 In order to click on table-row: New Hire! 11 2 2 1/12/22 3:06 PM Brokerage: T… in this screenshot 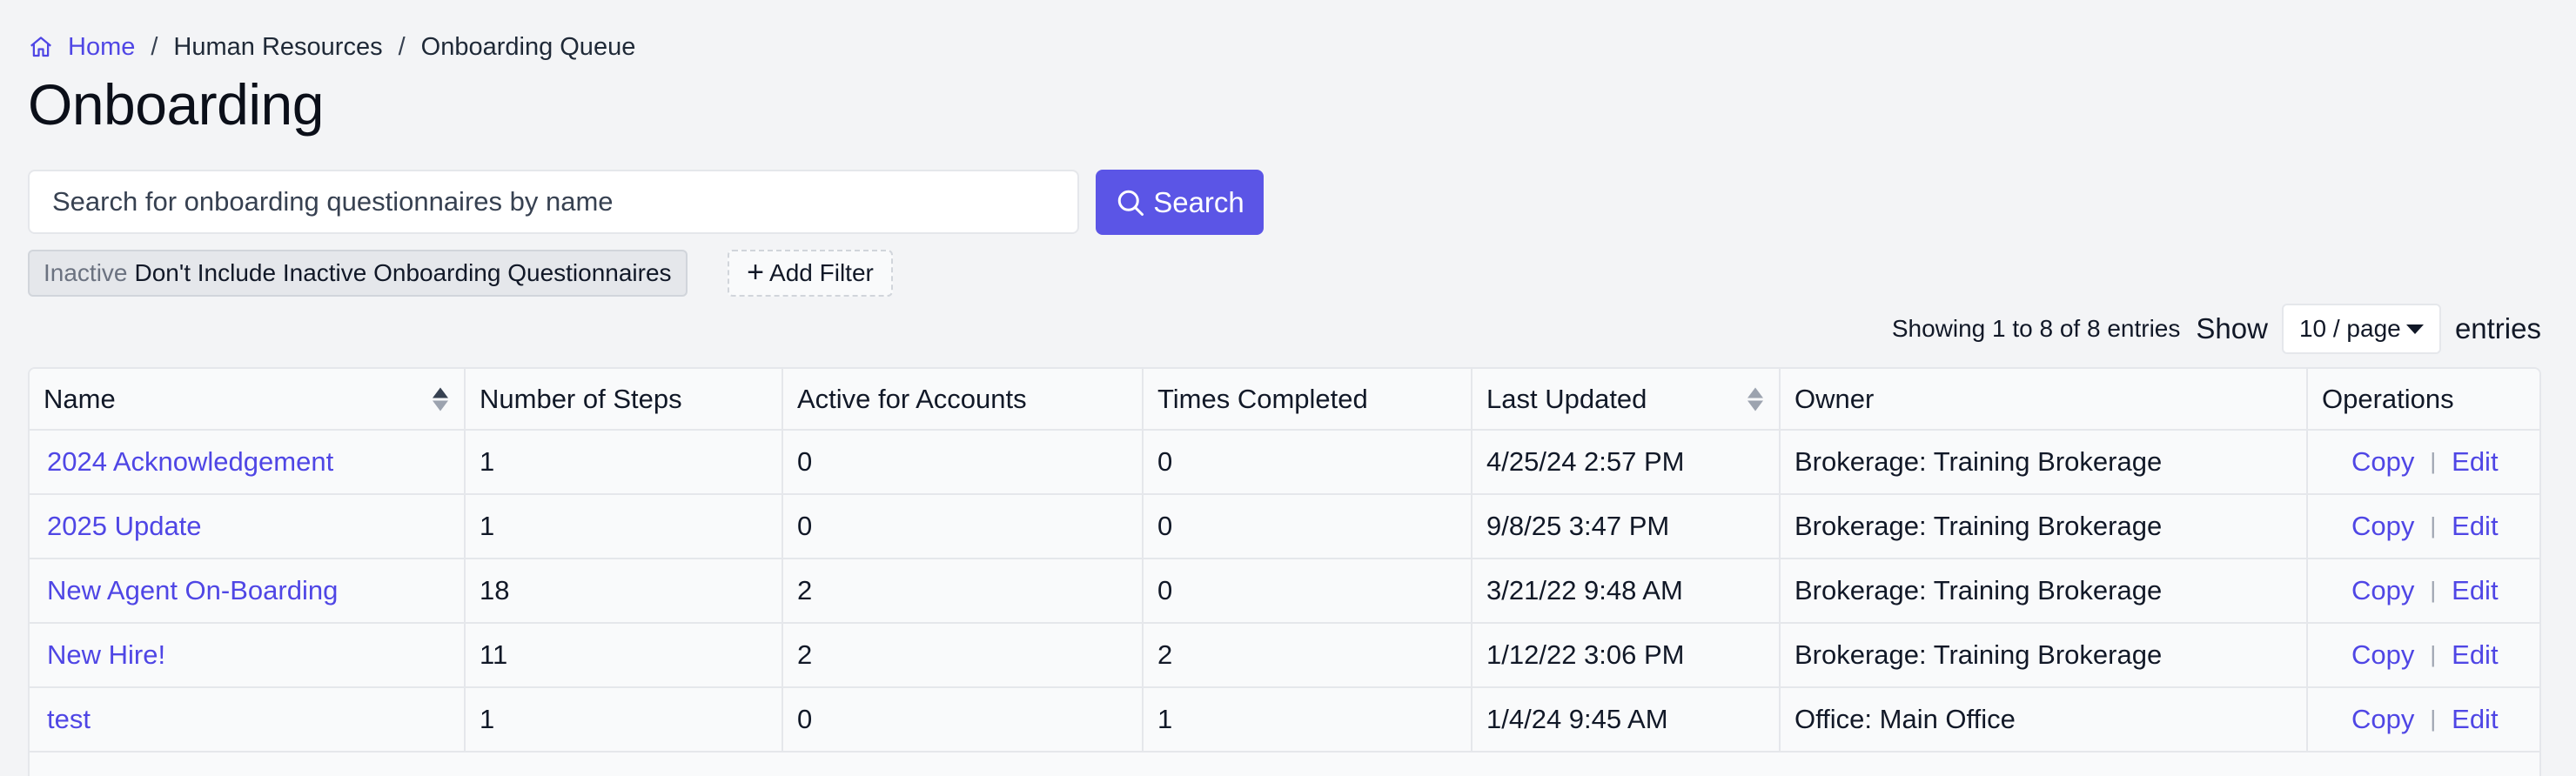, I will do `click(1284, 655)`.